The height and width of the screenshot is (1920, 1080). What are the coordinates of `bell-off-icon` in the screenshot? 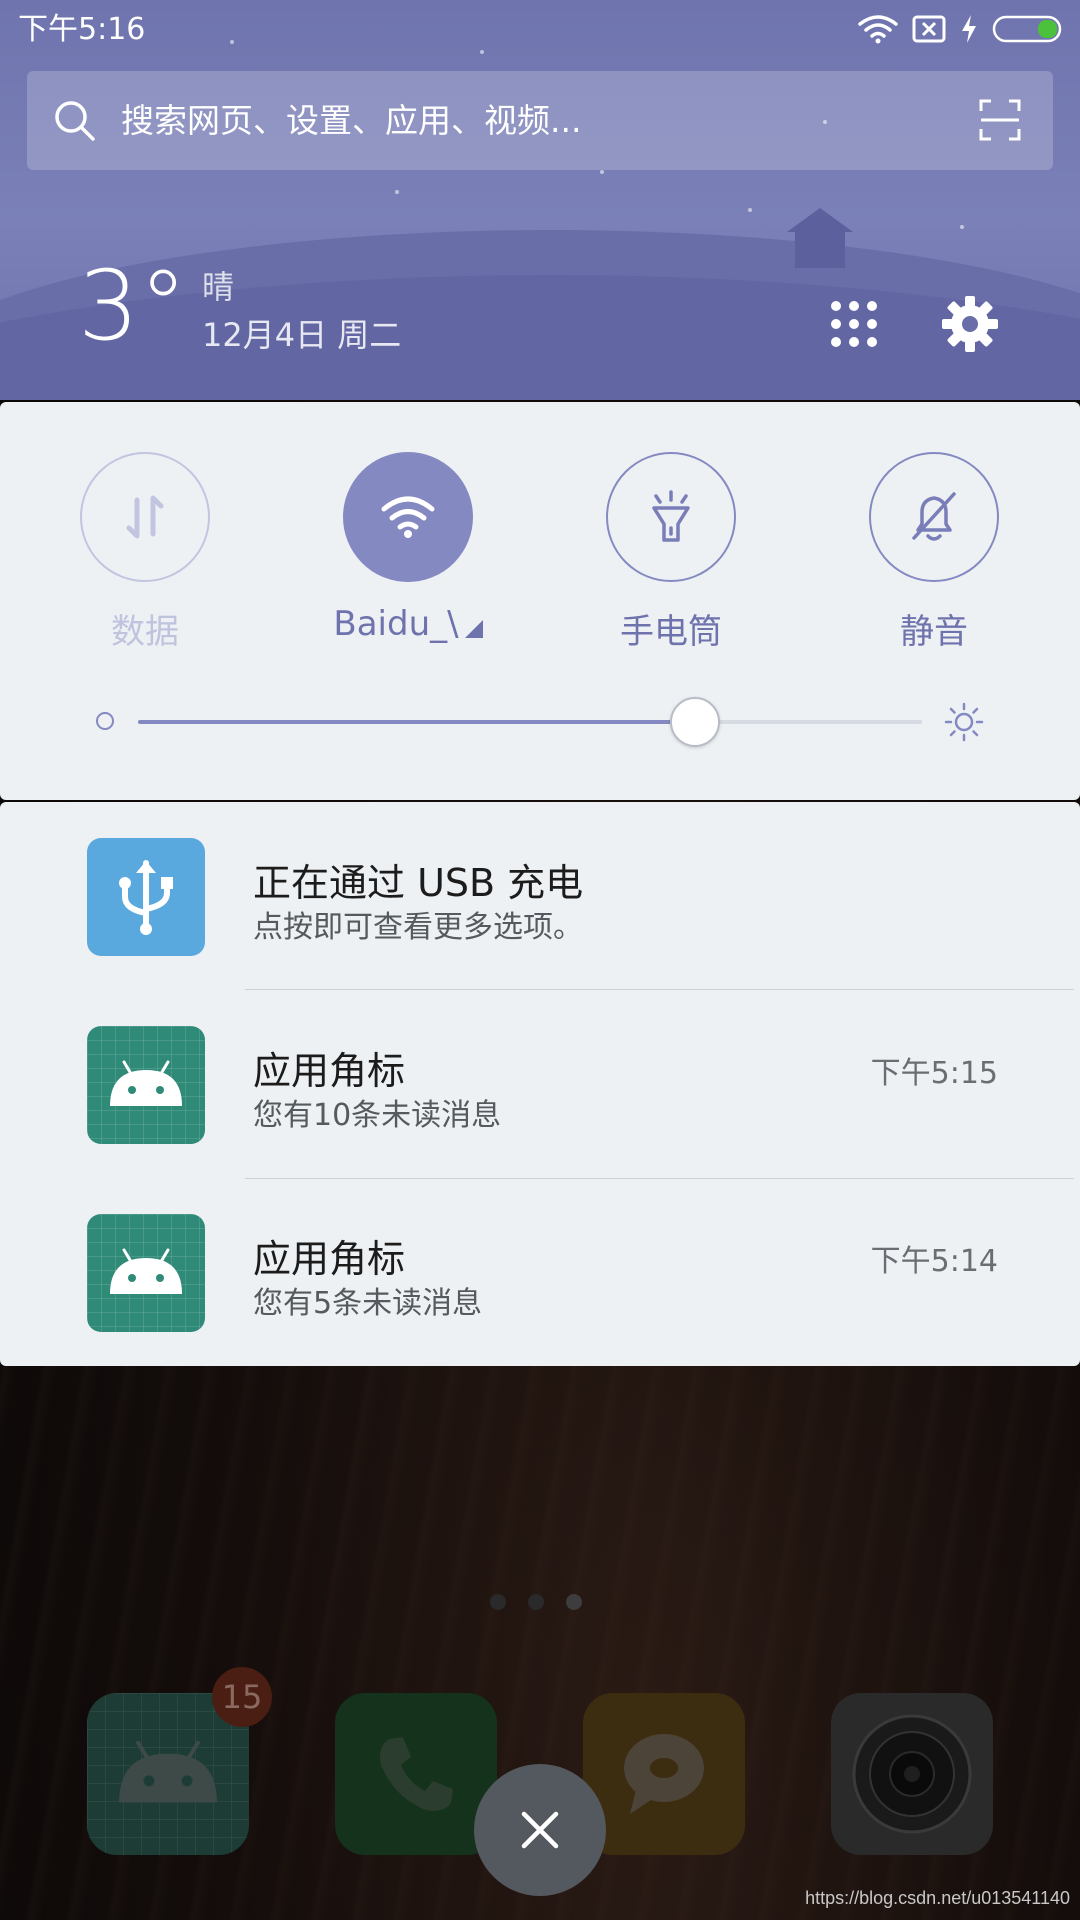 It's located at (934, 516).